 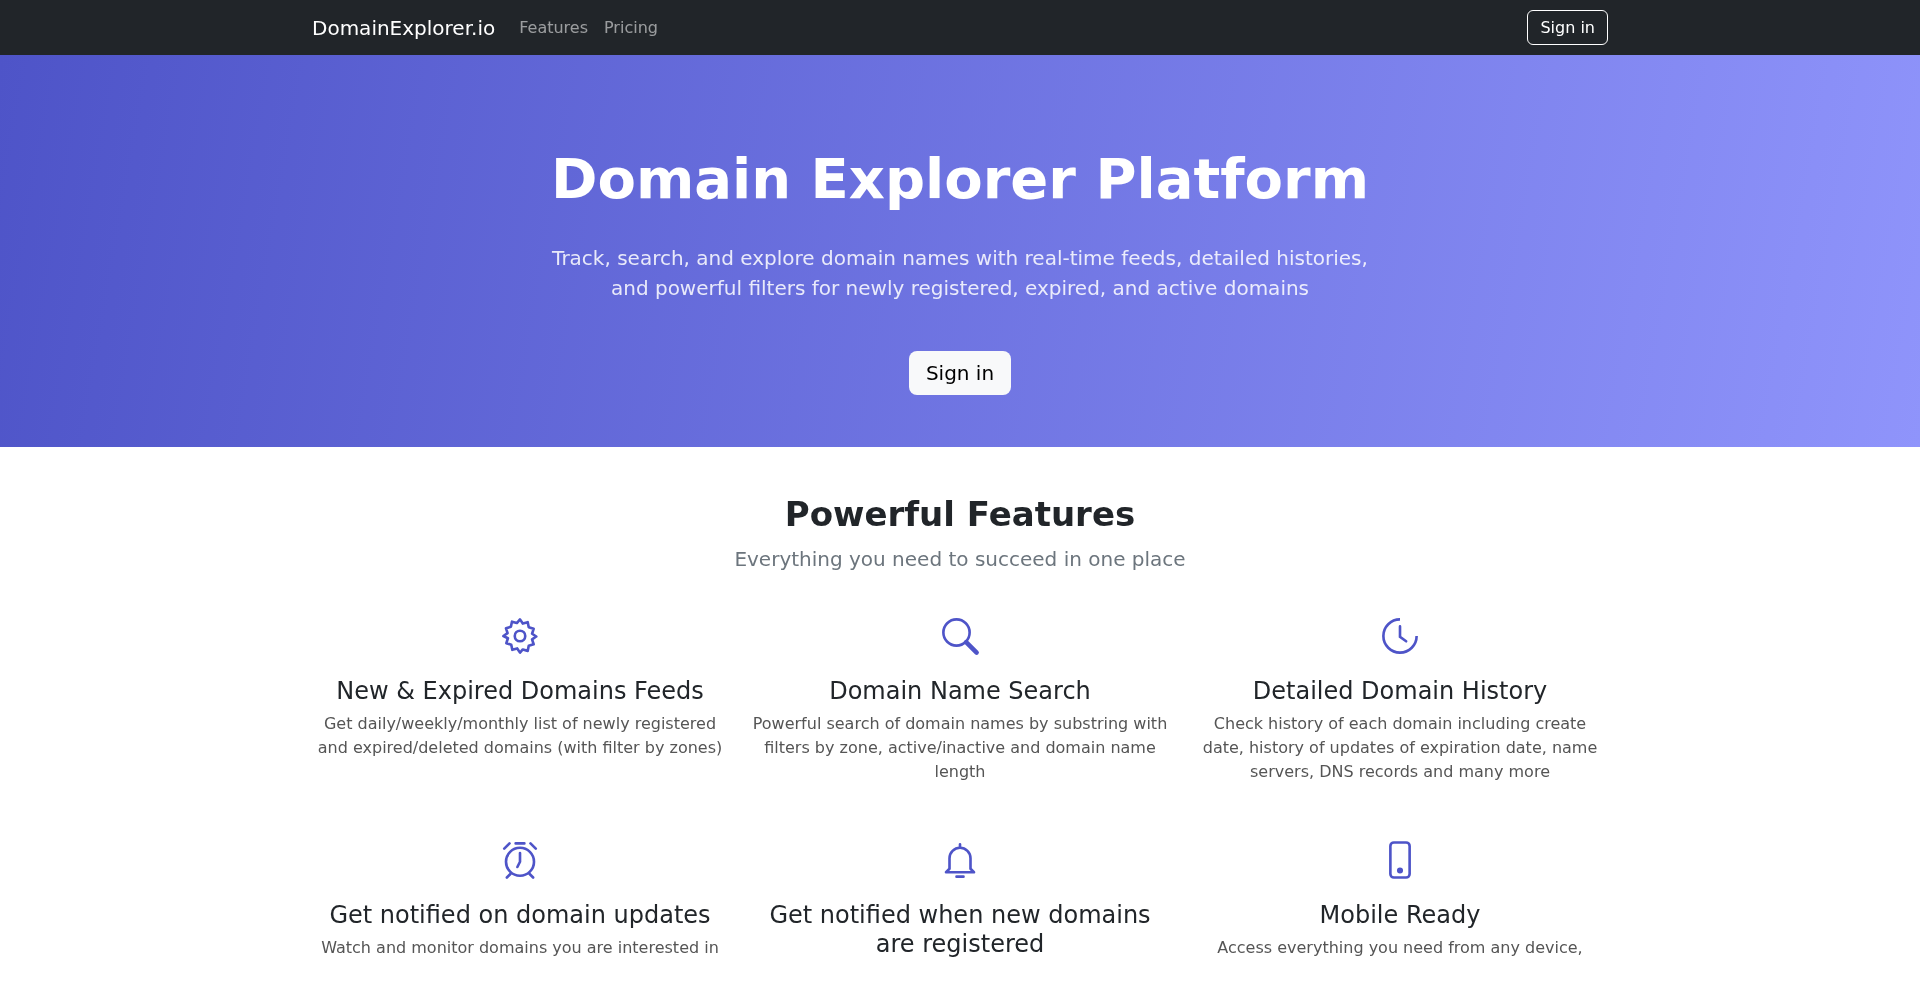 I want to click on feature-description: Check history of each domain including create date, history of updates of expiration date, name servers, DNS records and many more, so click(x=1400, y=748).